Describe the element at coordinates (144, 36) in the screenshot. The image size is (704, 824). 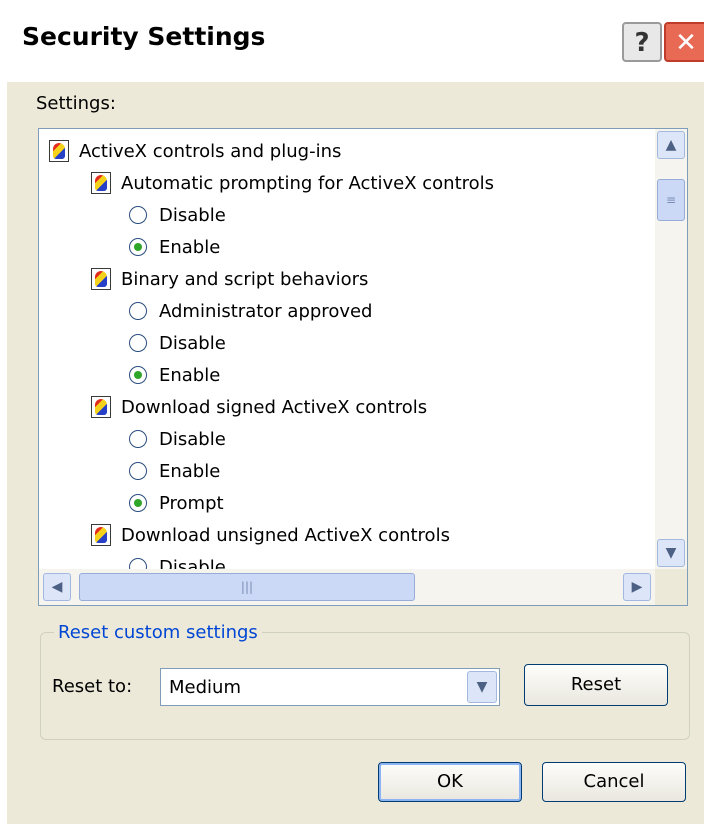
I see `dialog-title: Security Settings` at that location.